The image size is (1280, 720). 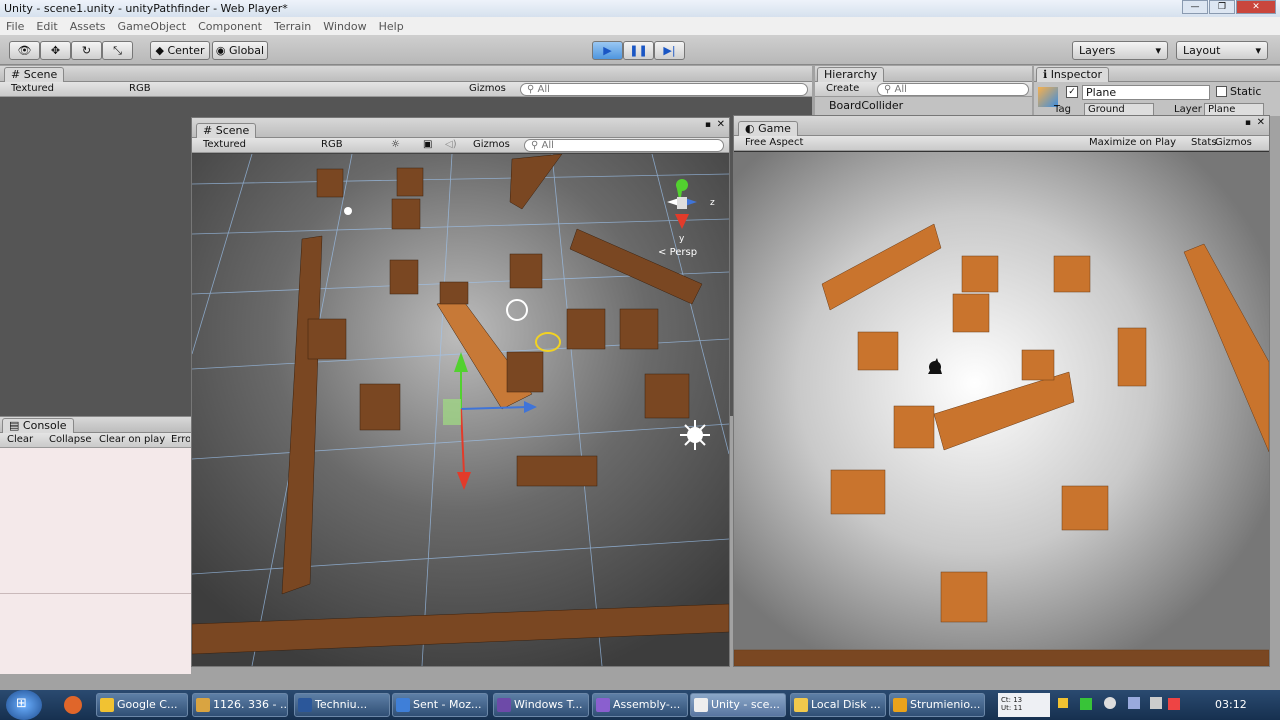 I want to click on tray-warning-icon, so click(x=1174, y=704).